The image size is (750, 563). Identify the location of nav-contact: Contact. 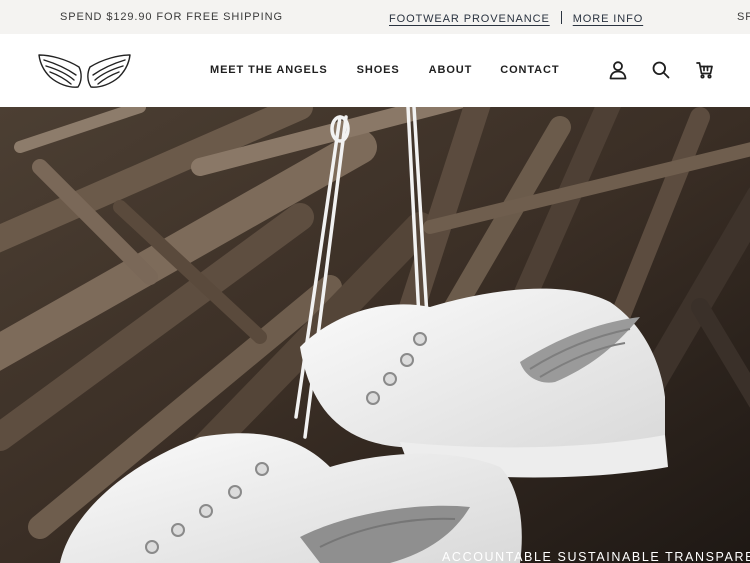
(529, 70).